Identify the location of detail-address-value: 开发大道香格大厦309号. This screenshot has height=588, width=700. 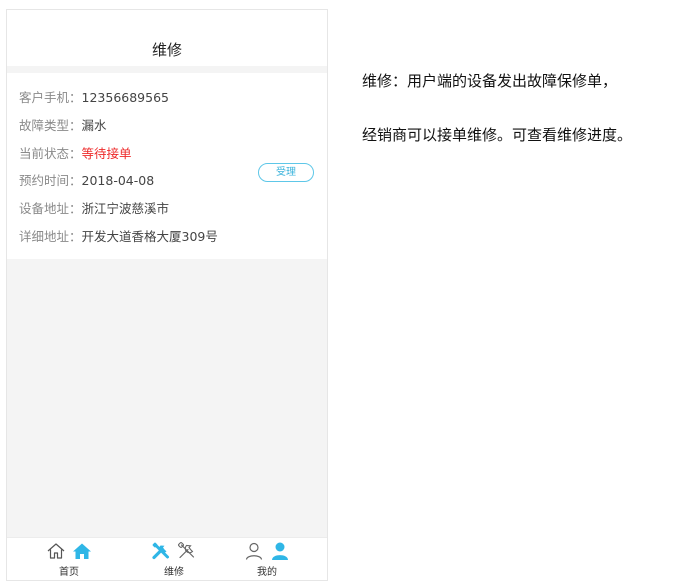
(149, 236).